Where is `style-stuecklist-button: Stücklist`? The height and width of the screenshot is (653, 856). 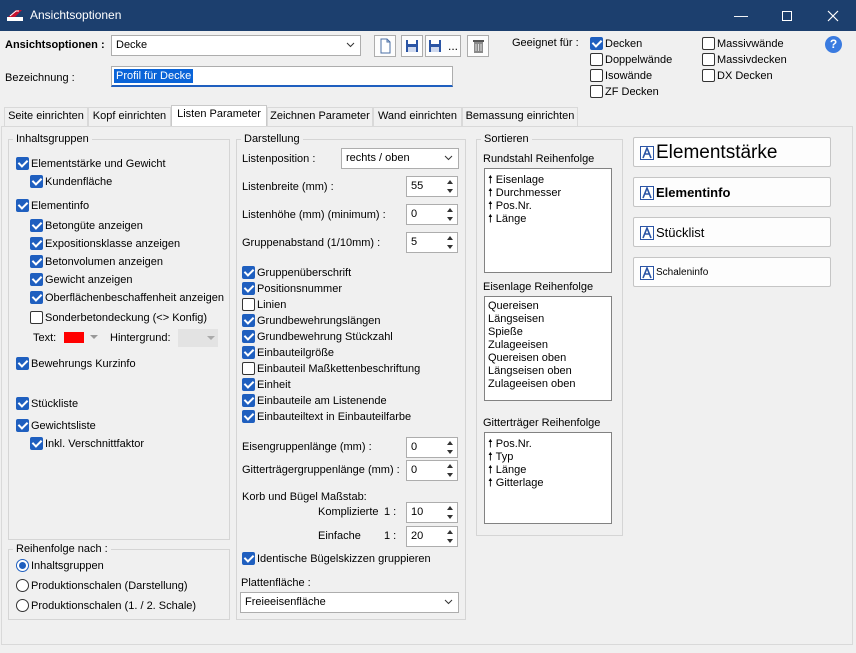
style-stuecklist-button: Stücklist is located at coordinates (732, 232).